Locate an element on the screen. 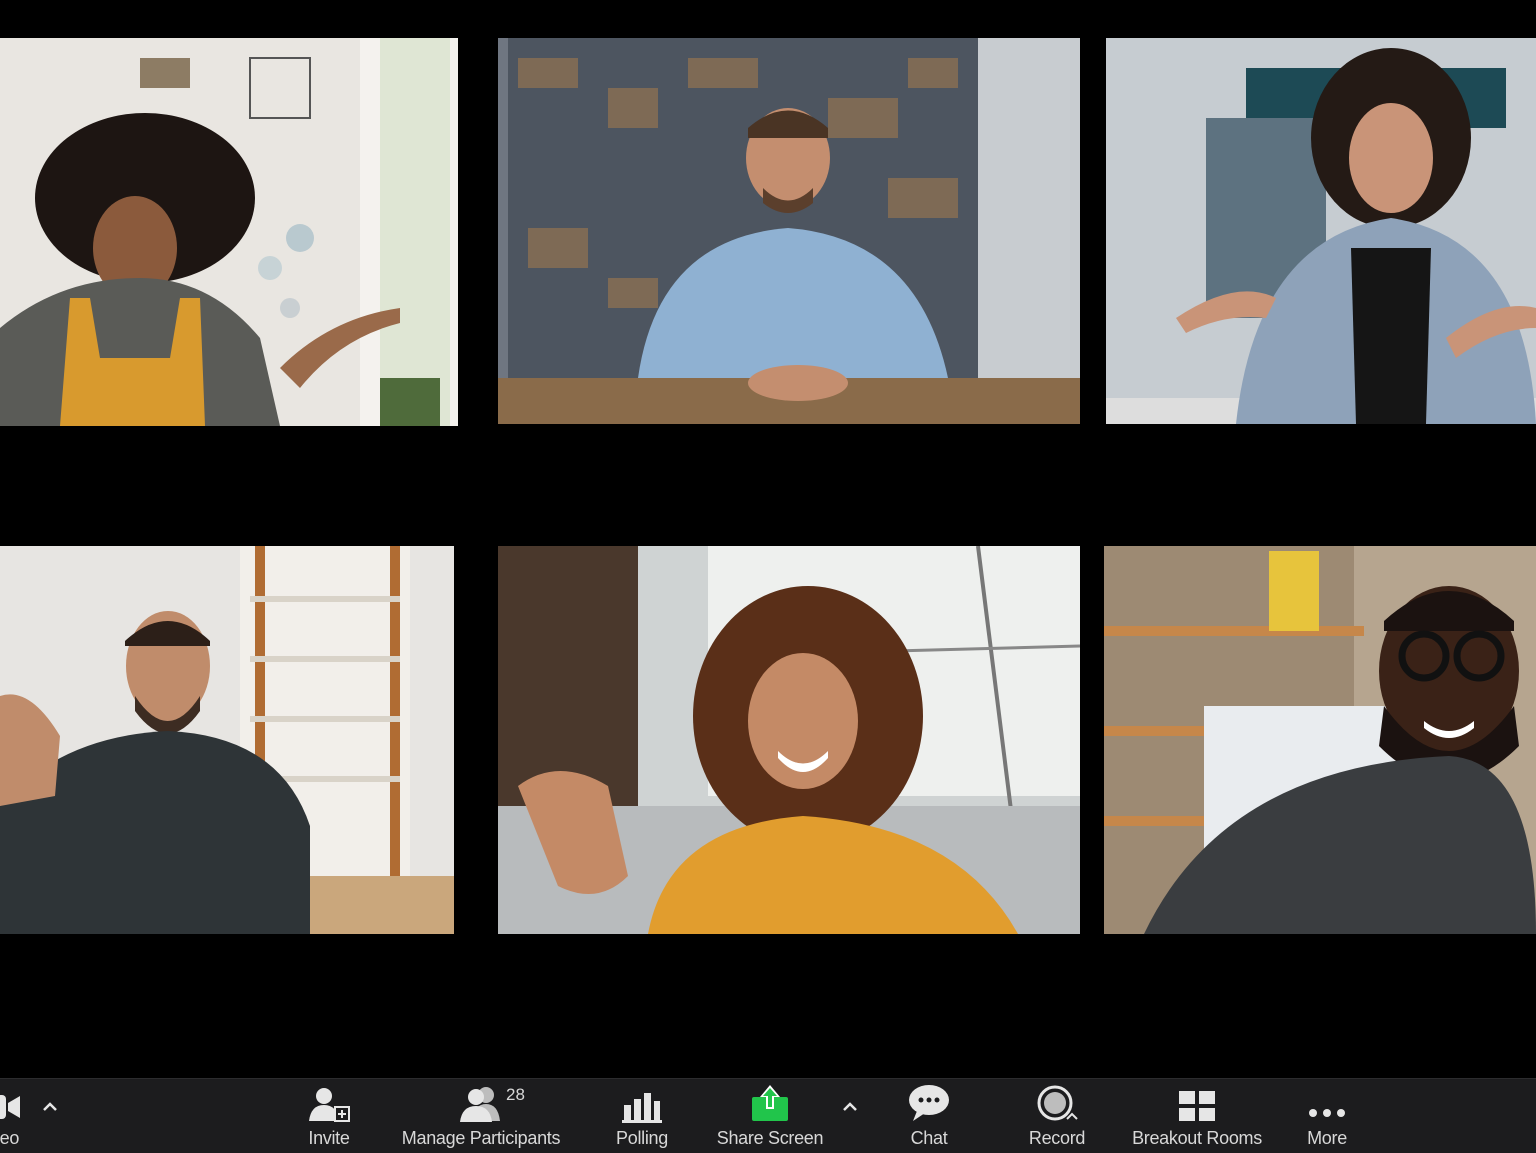 Image resolution: width=1536 pixels, height=1153 pixels. manage-participants-button: Manage Participants is located at coordinates (481, 1116).